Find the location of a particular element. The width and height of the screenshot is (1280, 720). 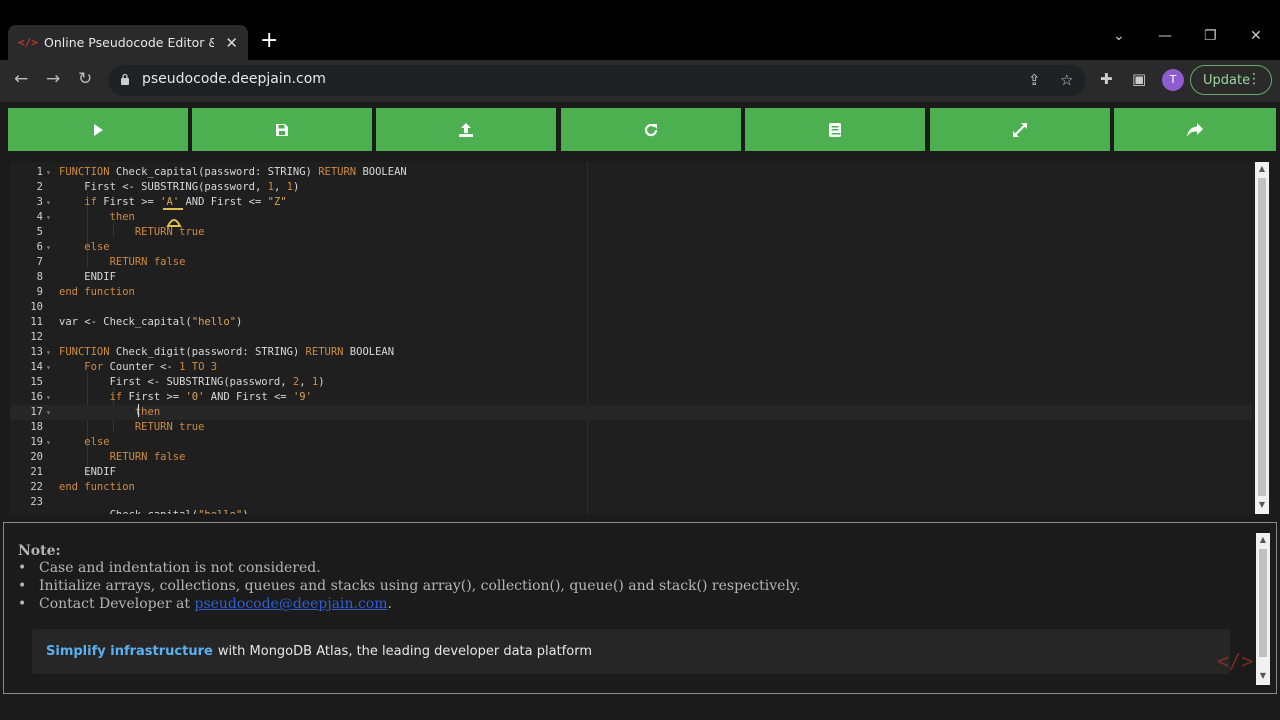

line-number: 2 is located at coordinates (39, 187).